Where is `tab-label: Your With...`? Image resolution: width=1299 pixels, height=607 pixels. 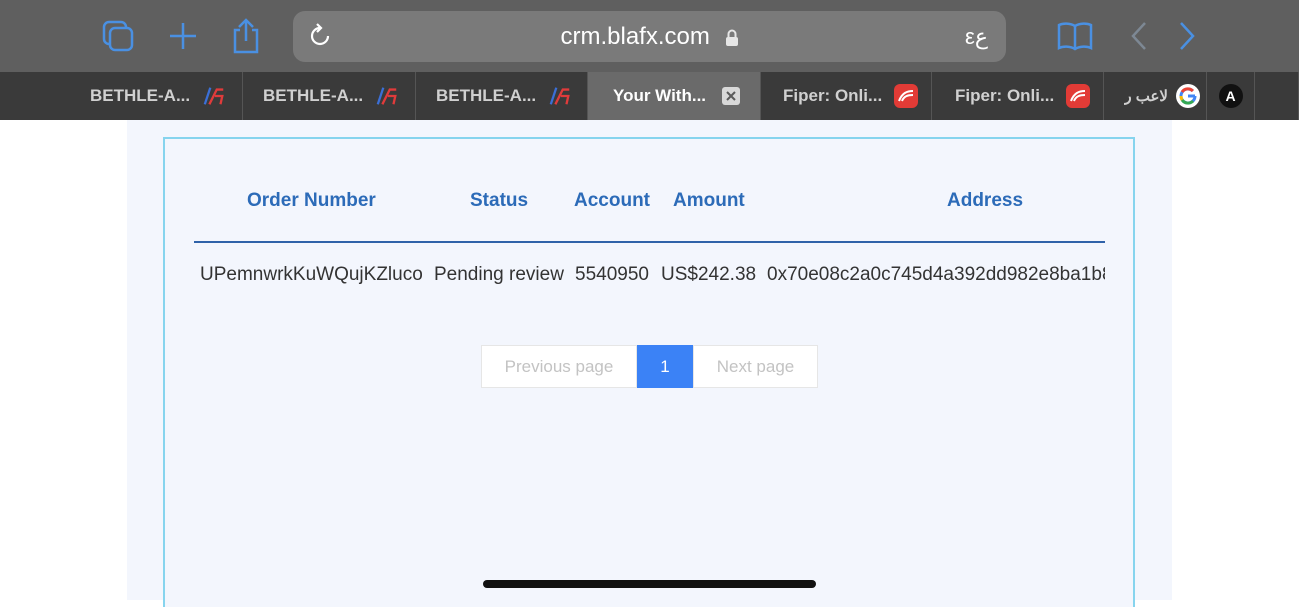
tab-label: Your With... is located at coordinates (660, 95).